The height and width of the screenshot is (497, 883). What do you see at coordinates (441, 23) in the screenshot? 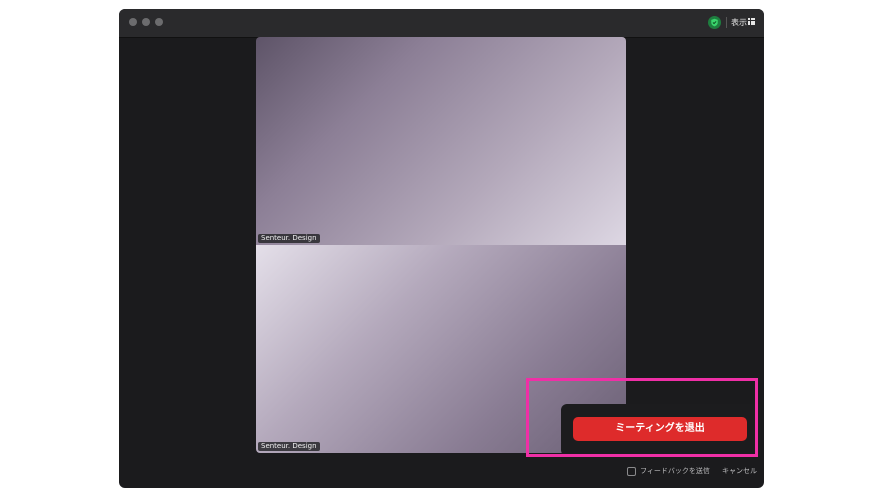
I see `window-titlebar: 表示` at bounding box center [441, 23].